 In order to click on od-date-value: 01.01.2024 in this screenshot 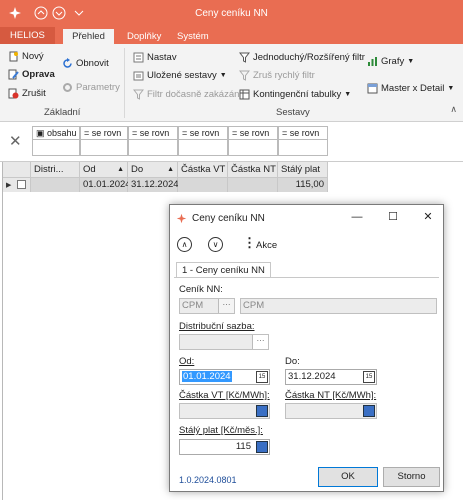, I will do `click(207, 376)`.